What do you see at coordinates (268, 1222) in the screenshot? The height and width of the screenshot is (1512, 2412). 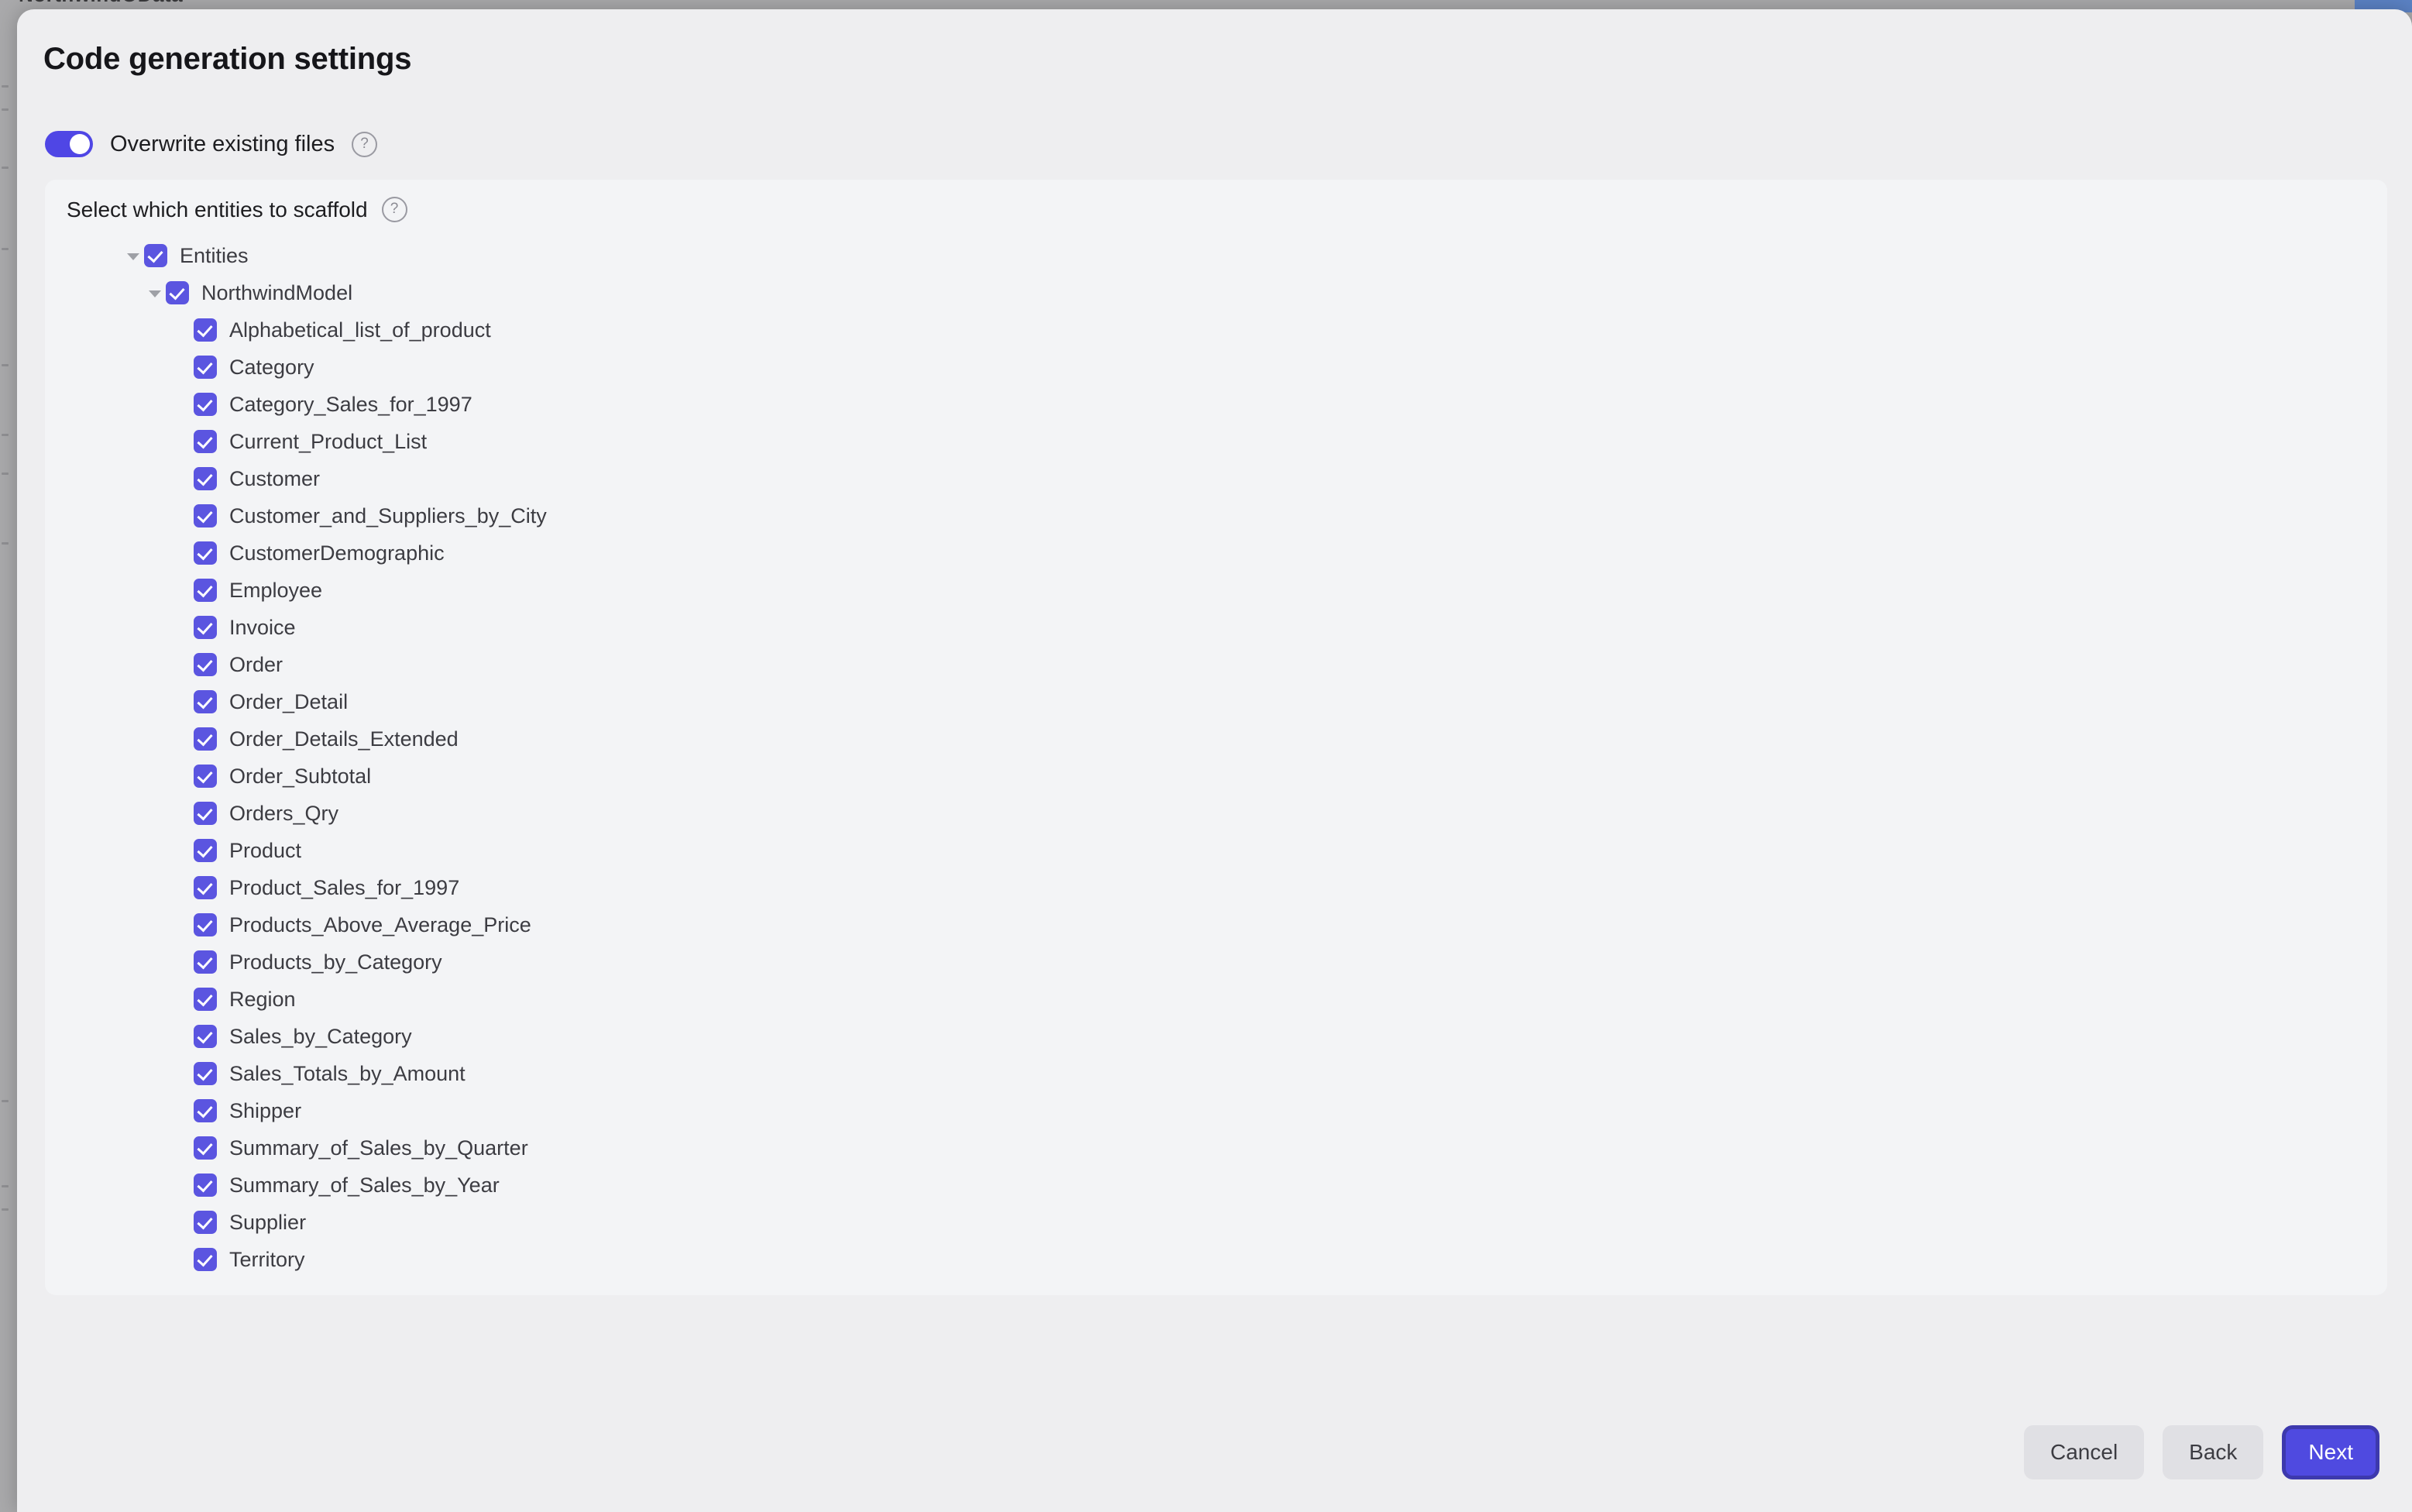 I see `tree-node-label: Supplier` at bounding box center [268, 1222].